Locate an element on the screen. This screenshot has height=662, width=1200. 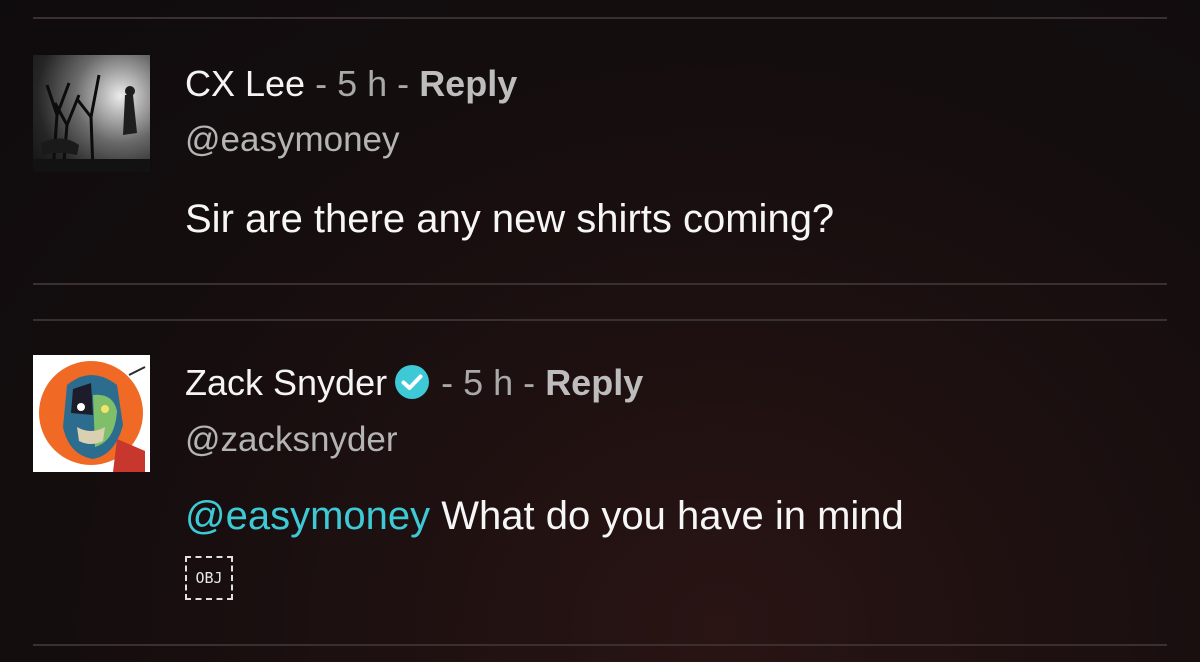
avatar-zack-snyder is located at coordinates (91, 413).